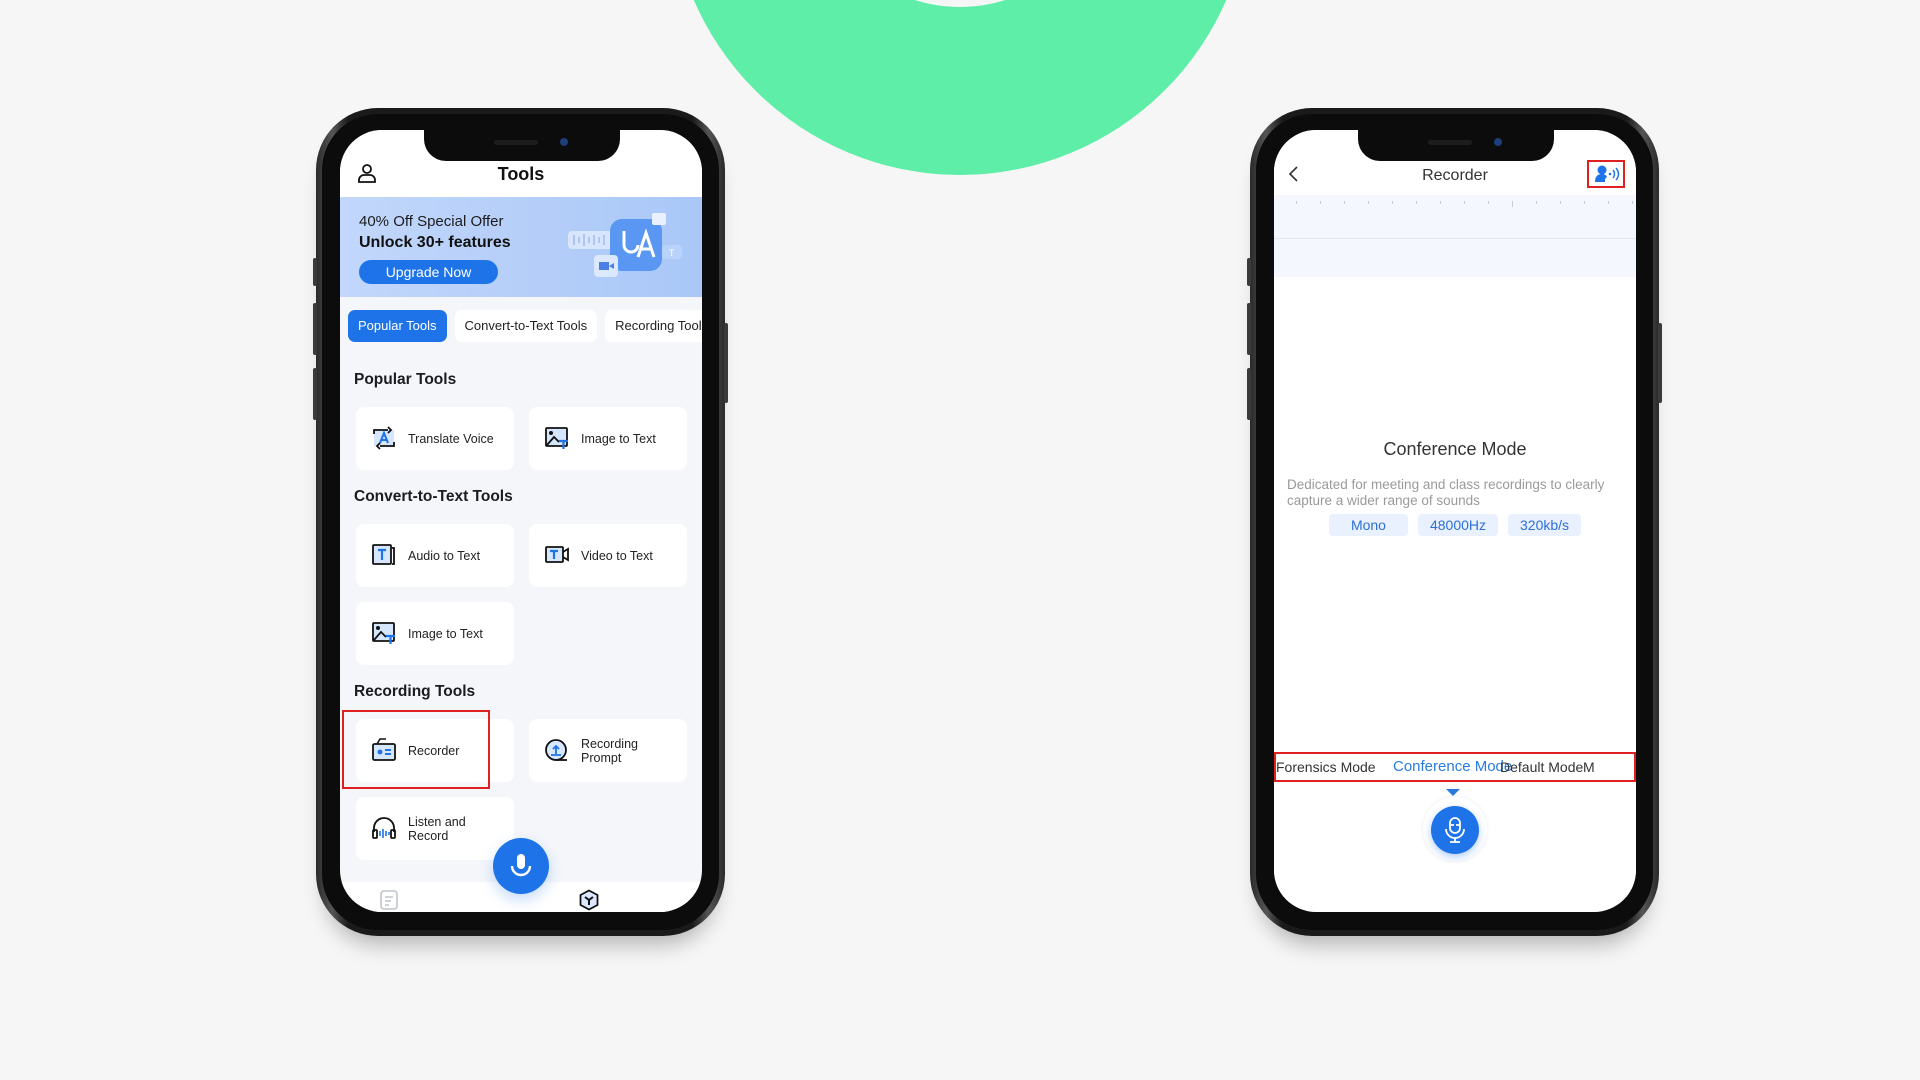  What do you see at coordinates (435, 242) in the screenshot?
I see `banner-headline: Unlock 30+ features` at bounding box center [435, 242].